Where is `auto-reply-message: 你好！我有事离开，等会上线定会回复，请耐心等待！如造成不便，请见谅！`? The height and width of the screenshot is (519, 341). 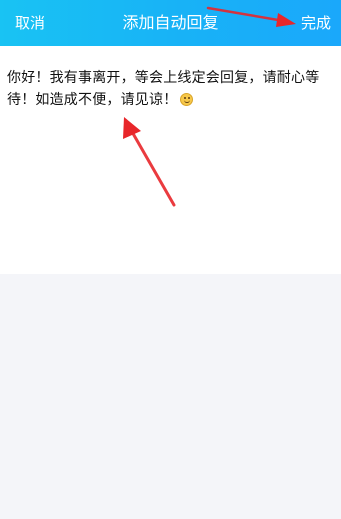
auto-reply-message: 你好！我有事离开，等会上线定会回复，请耐心等待！如造成不便，请见谅！ is located at coordinates (163, 89).